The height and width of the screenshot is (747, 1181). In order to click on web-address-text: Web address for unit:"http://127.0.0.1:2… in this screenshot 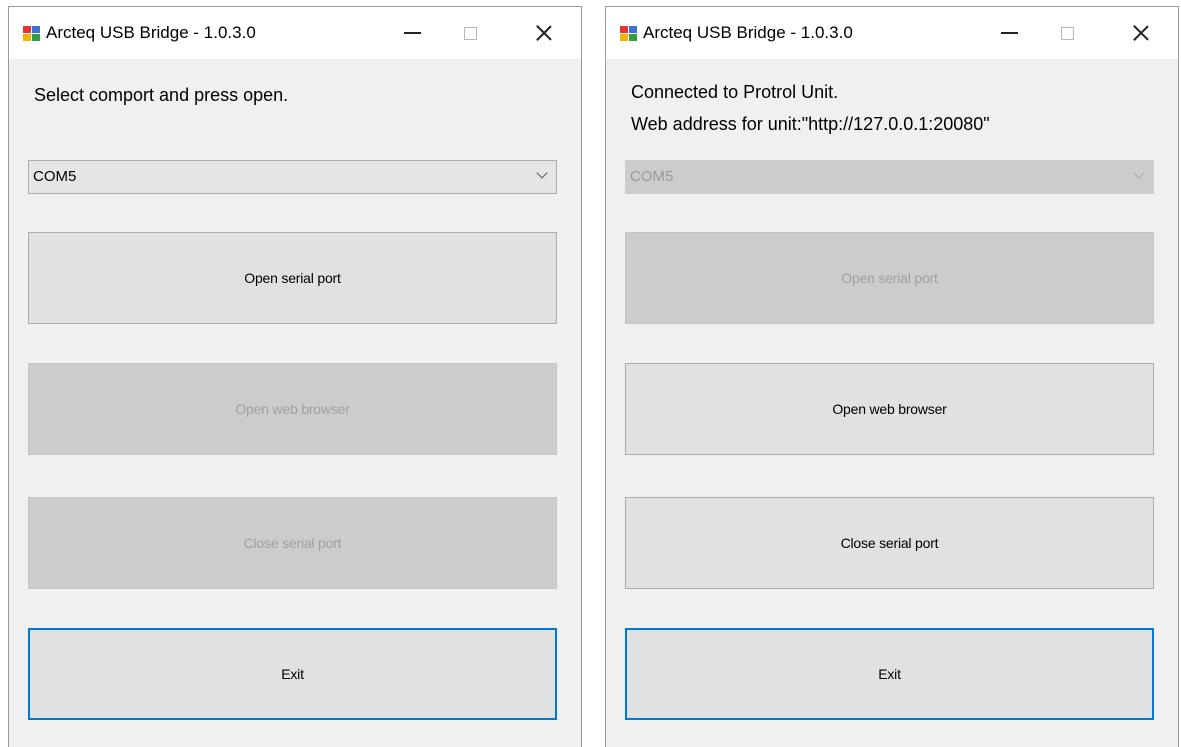, I will do `click(810, 124)`.